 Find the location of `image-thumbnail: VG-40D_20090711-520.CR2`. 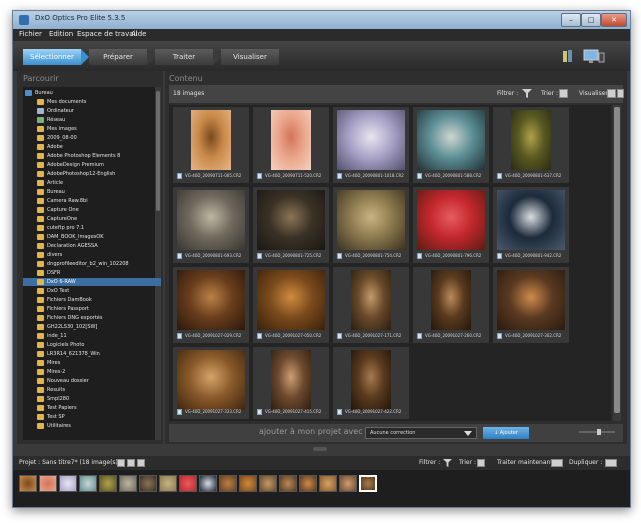

image-thumbnail: VG-40D_20090711-520.CR2 is located at coordinates (291, 145).